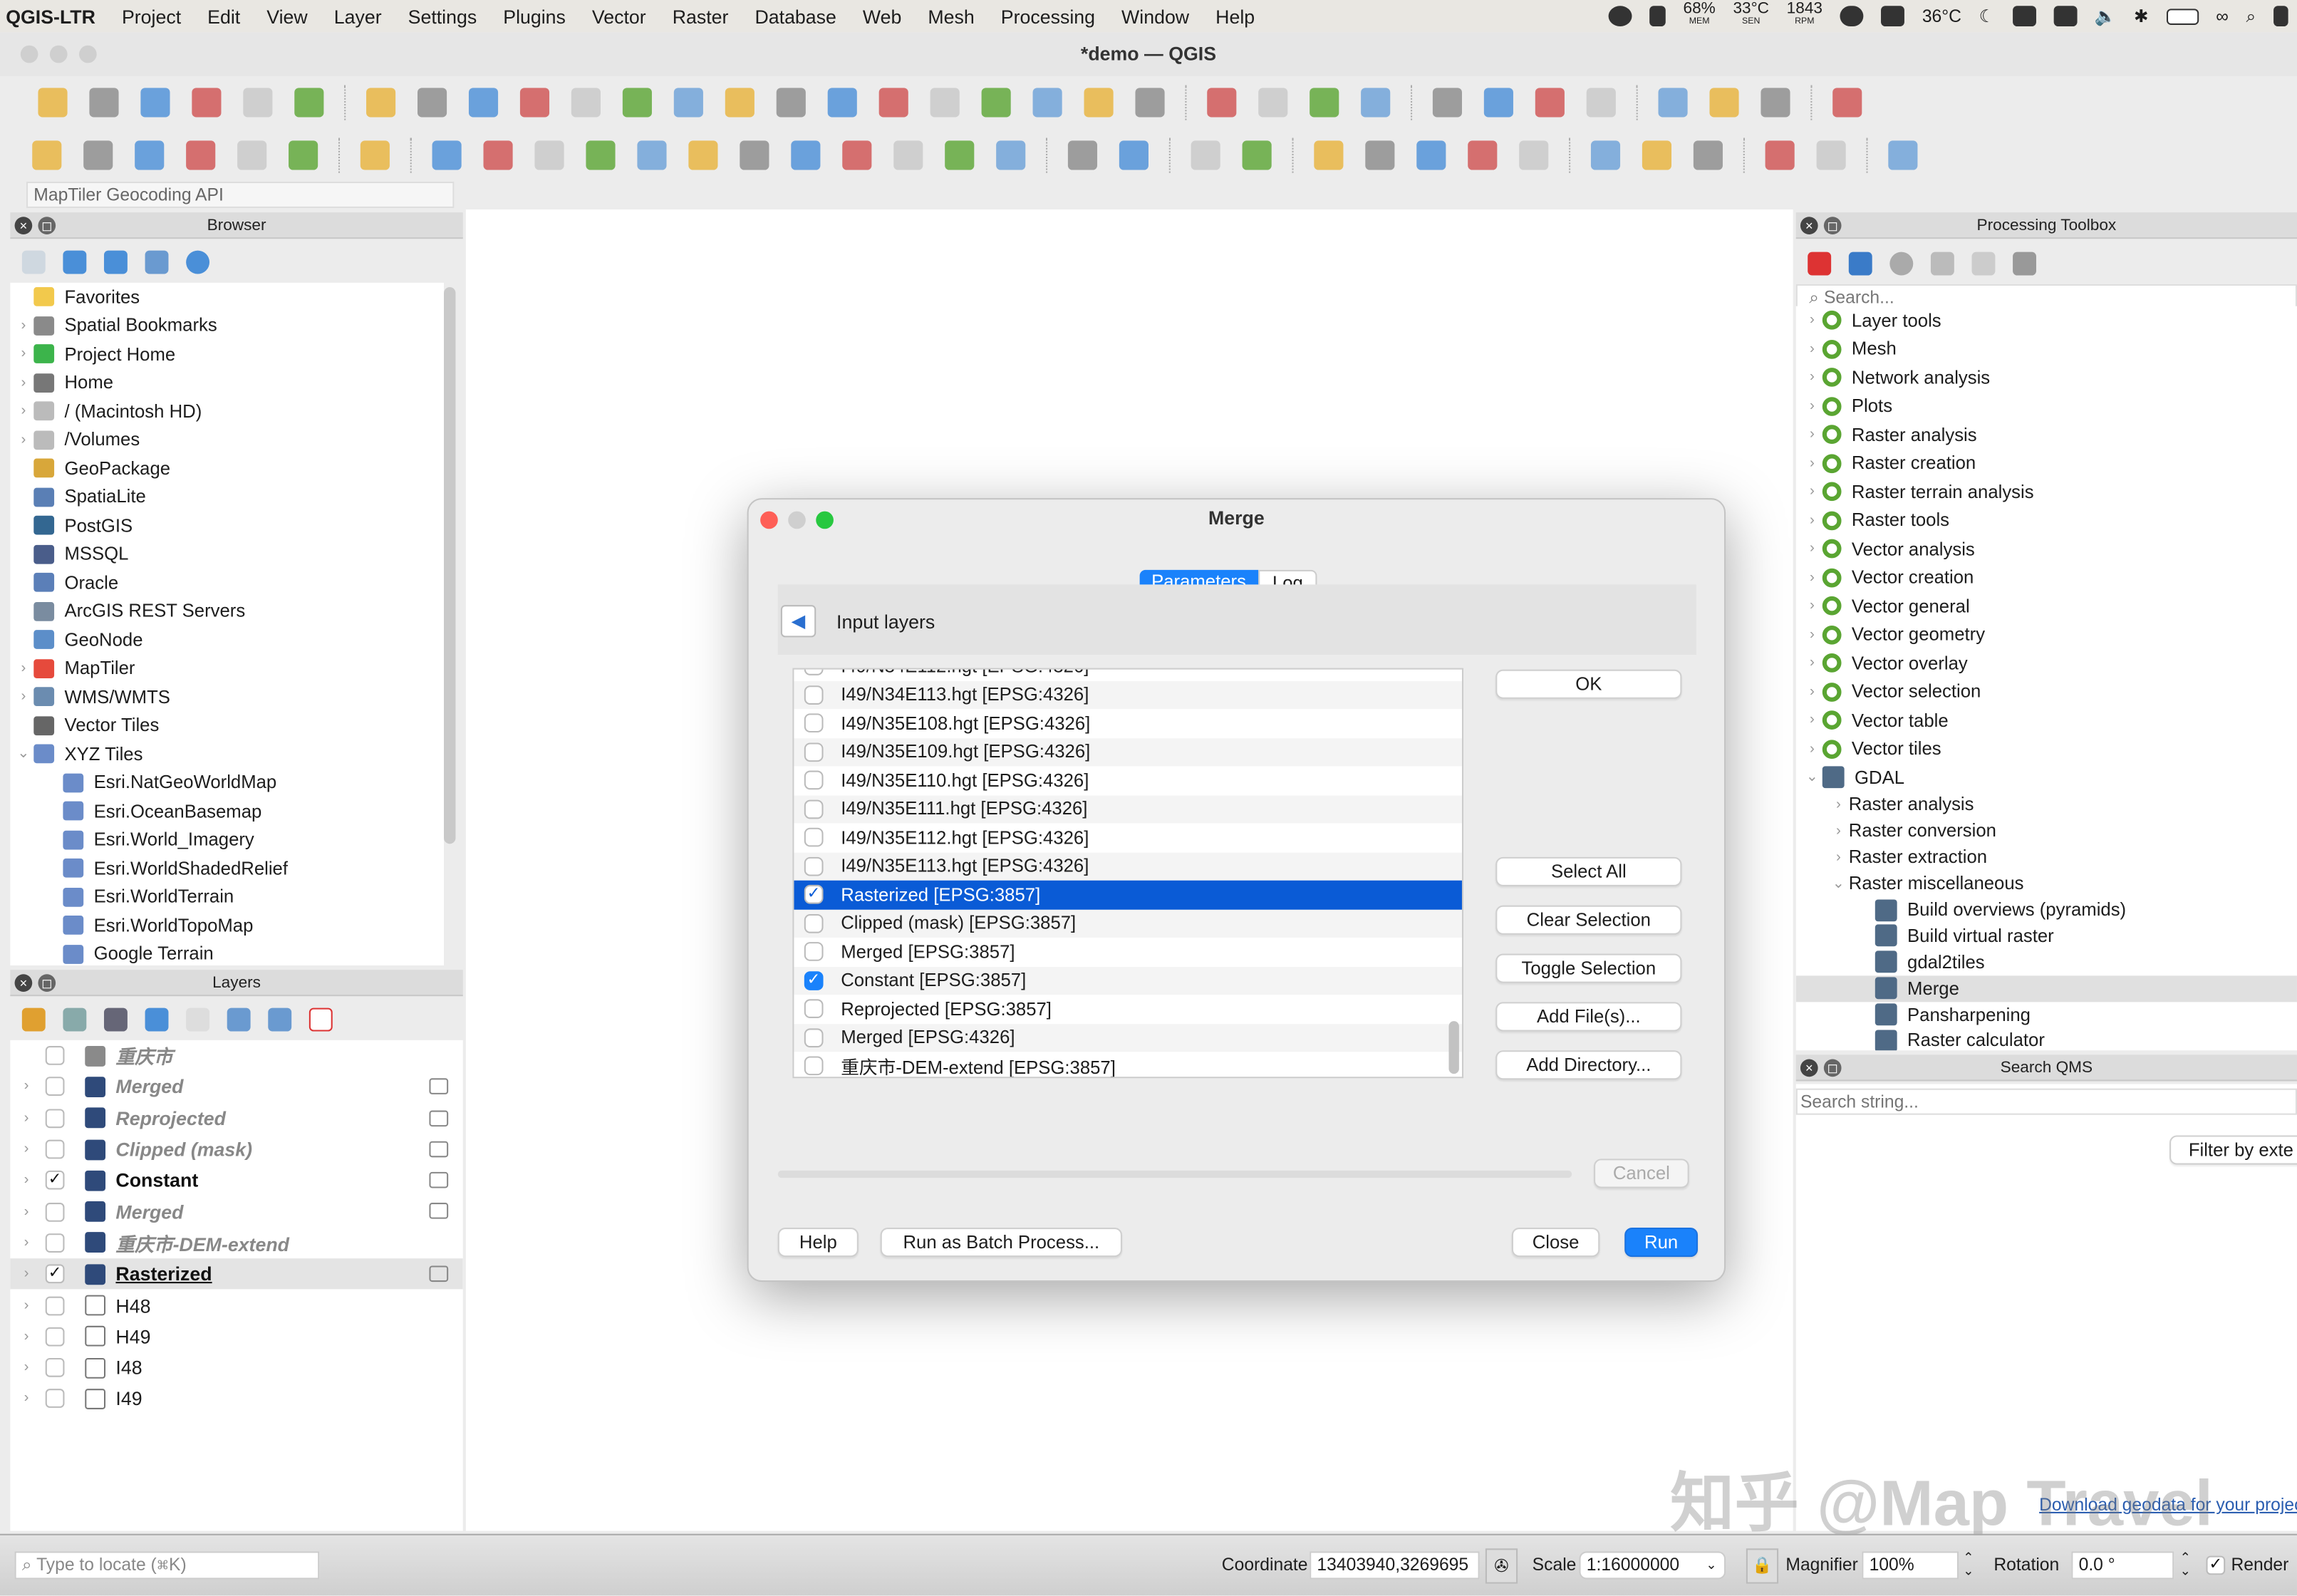  Describe the element at coordinates (1222, 102) in the screenshot. I see `select-button` at that location.